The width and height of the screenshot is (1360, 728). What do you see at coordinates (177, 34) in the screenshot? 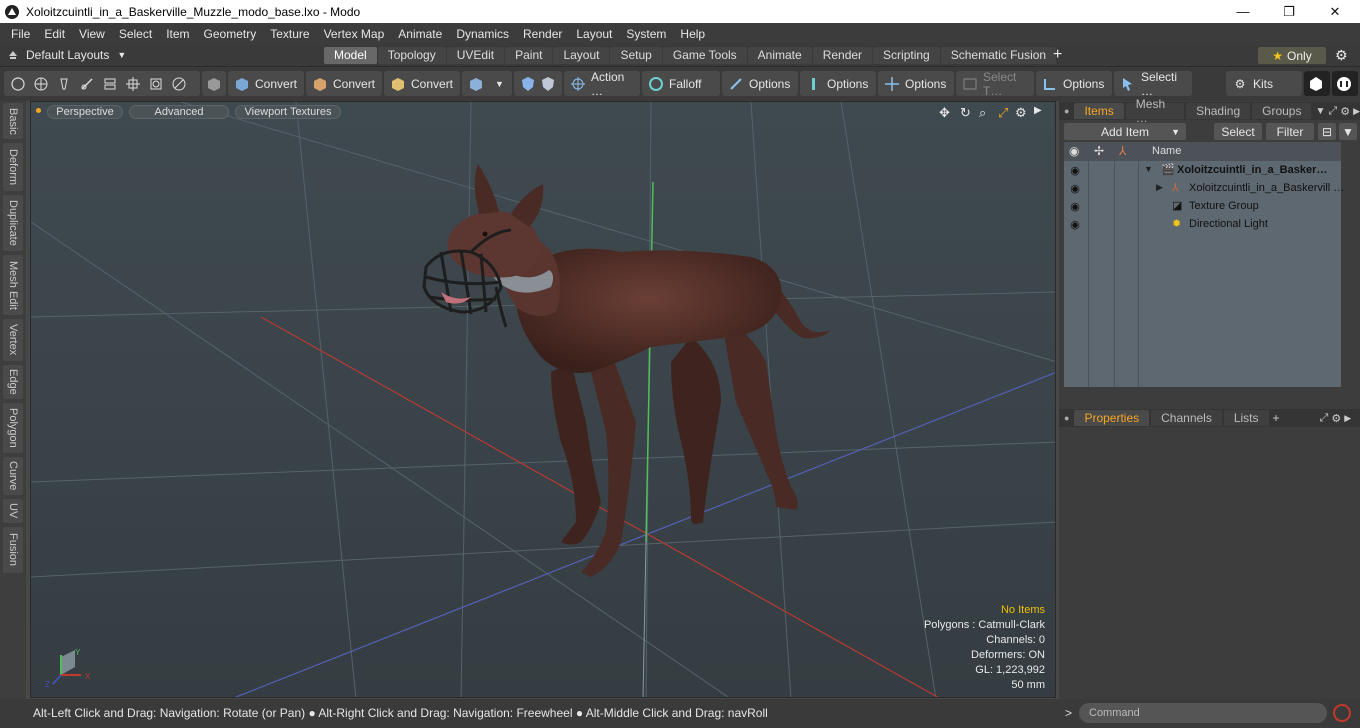
I see `menu-item: Item` at bounding box center [177, 34].